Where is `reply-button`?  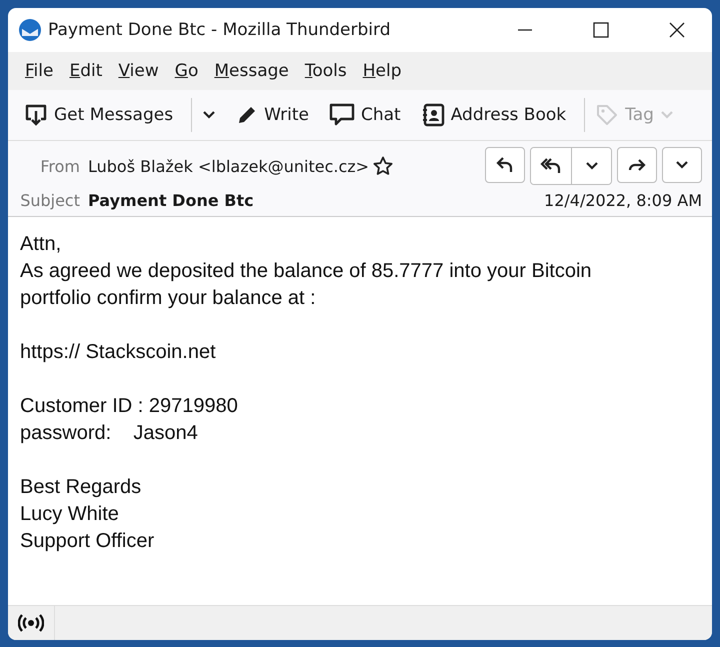
reply-button is located at coordinates (505, 165).